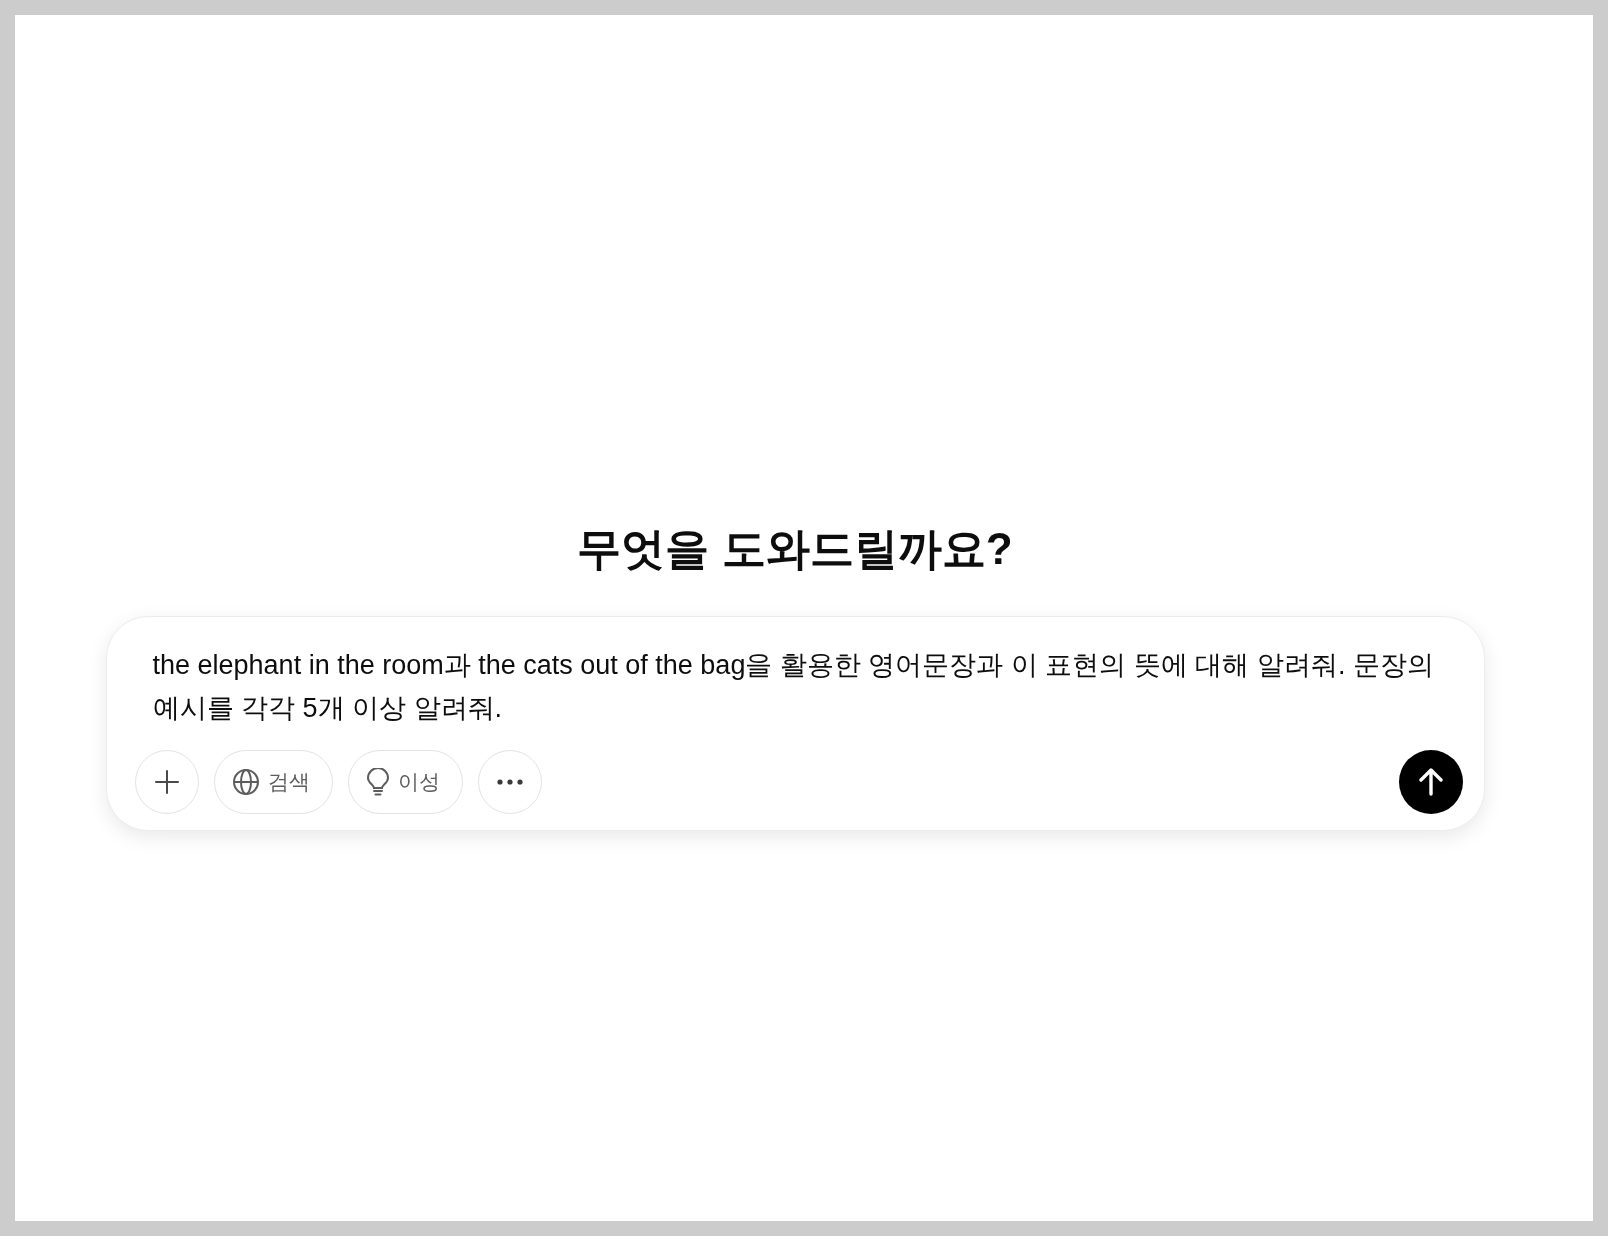 The width and height of the screenshot is (1608, 1236). Describe the element at coordinates (509, 782) in the screenshot. I see `ellipsis-icon` at that location.